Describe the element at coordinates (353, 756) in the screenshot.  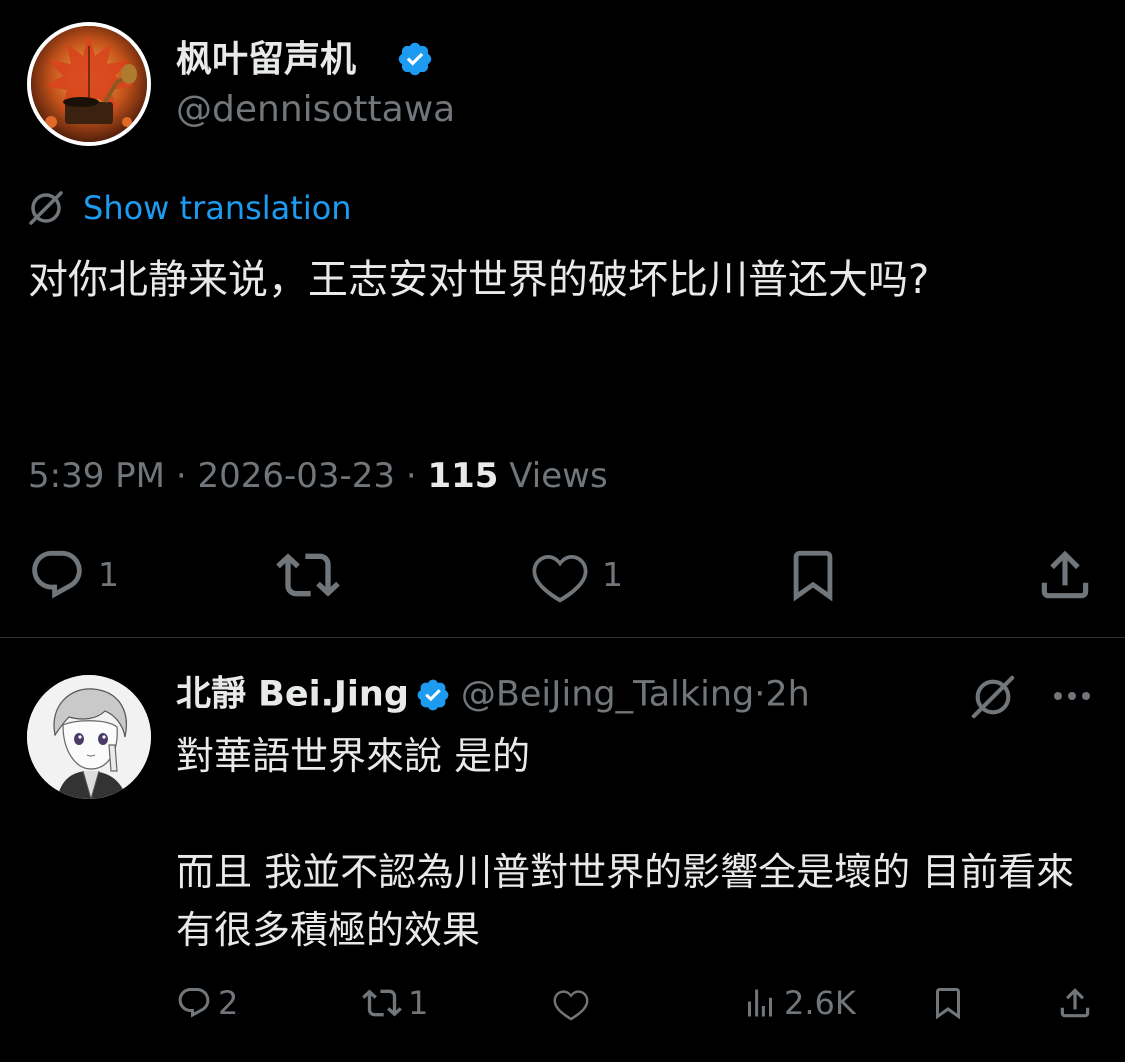
I see `reply-paragraph: 對華語世界來說 是的` at that location.